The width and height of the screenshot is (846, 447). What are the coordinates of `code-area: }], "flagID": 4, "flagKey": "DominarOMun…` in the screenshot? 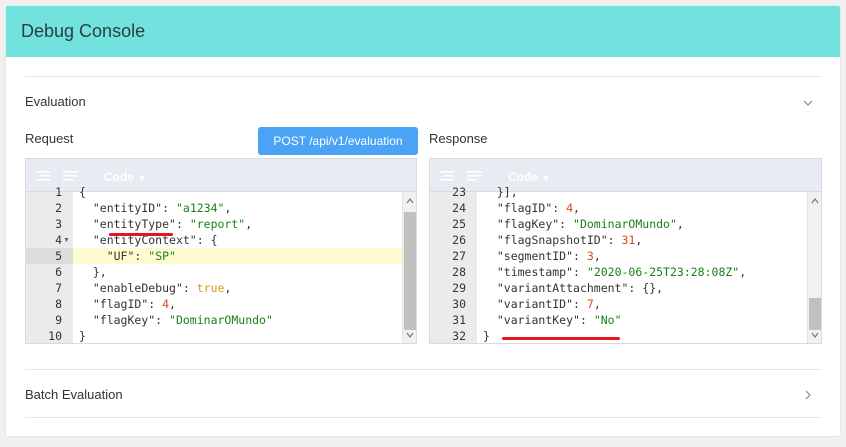 It's located at (642, 264).